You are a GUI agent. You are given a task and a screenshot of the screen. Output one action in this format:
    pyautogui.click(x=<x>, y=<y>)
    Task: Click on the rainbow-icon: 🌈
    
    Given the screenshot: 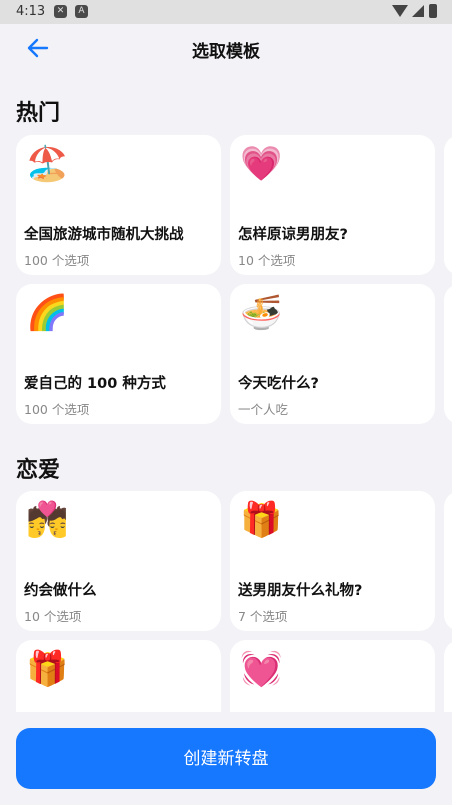 What is the action you would take?
    pyautogui.click(x=47, y=313)
    